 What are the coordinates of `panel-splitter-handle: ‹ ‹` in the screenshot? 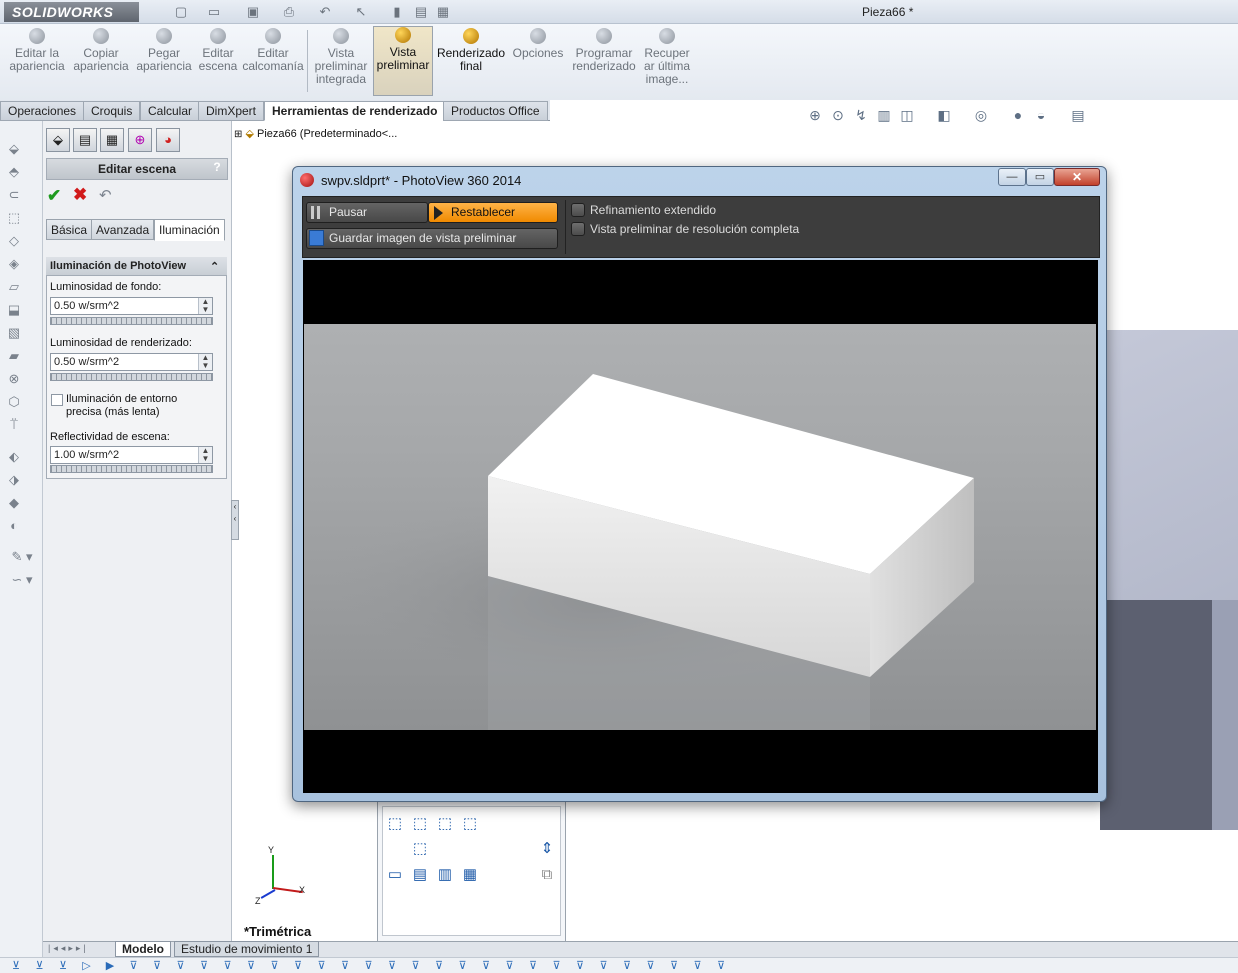 It's located at (235, 520).